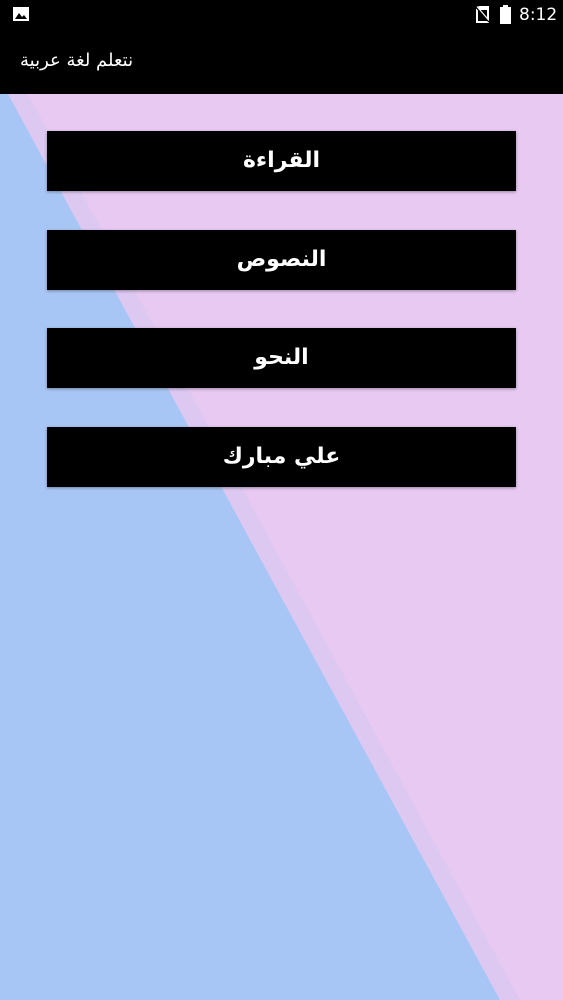 This screenshot has height=1000, width=563. I want to click on app-bar: نتعلم لغة عربية, so click(281, 62).